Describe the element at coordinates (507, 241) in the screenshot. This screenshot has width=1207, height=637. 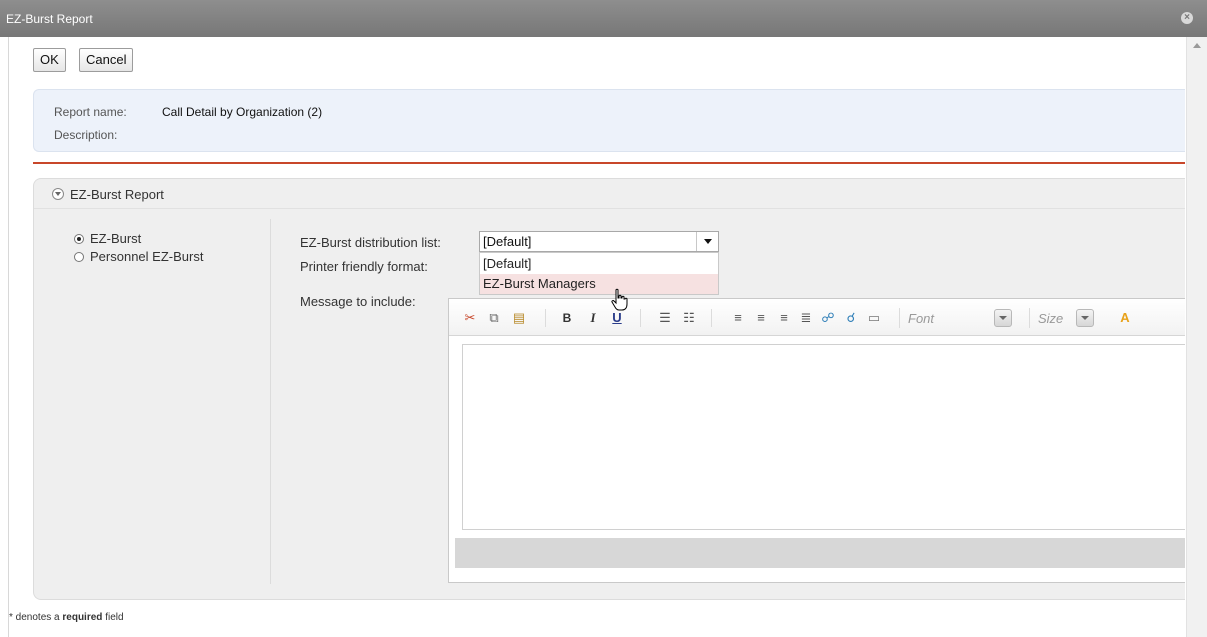
I see `select-value: [Default]` at that location.